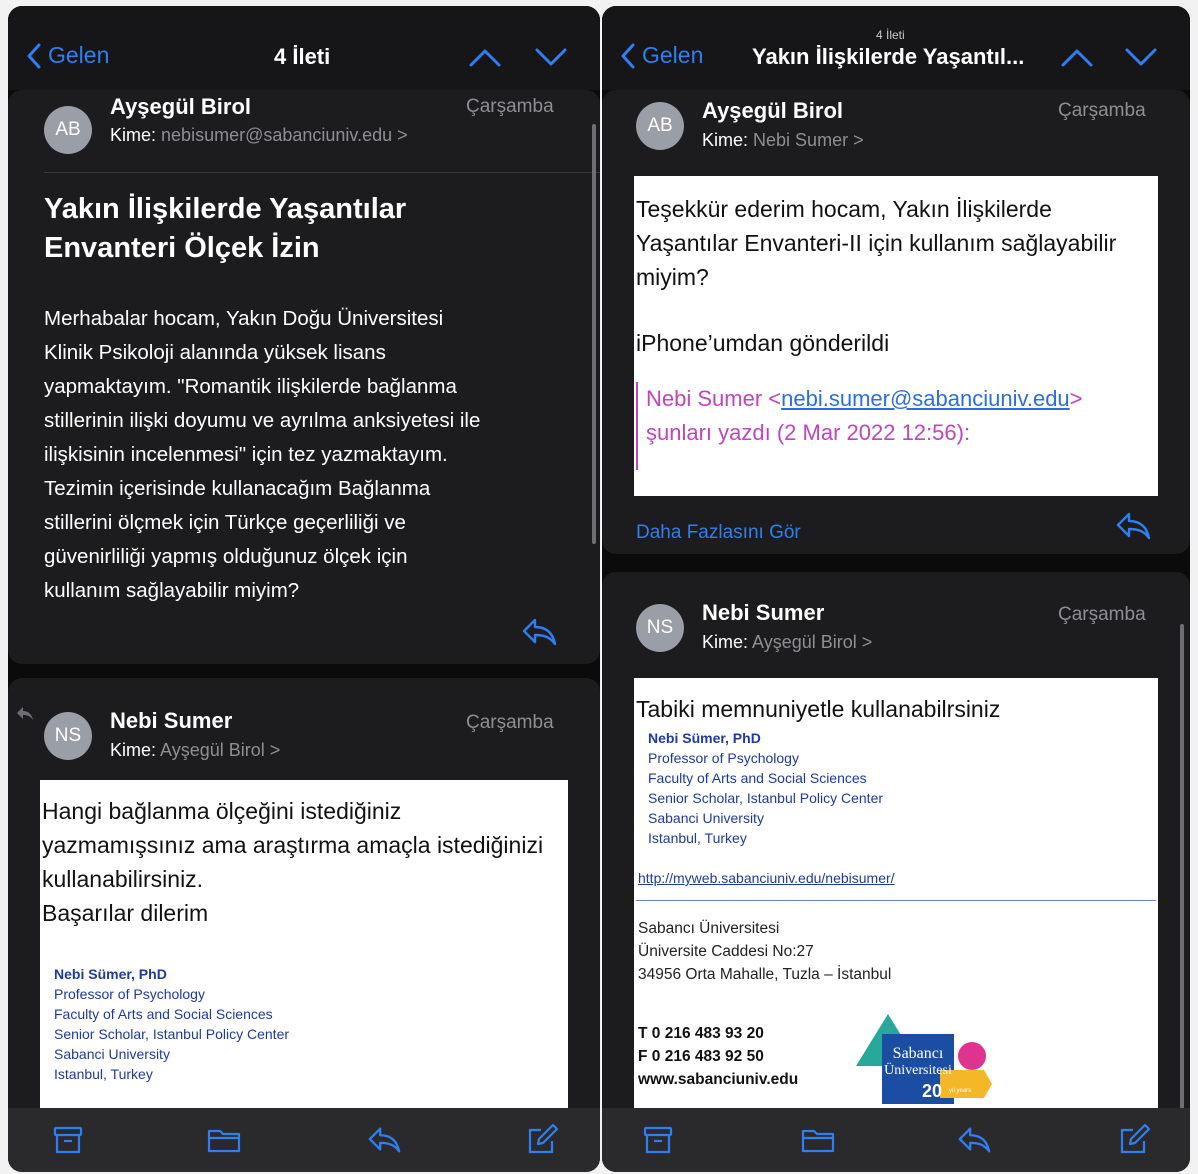 The width and height of the screenshot is (1198, 1174). I want to click on recipient-line: Kime: nebisumer@sabanciuniv.edu >, so click(259, 135).